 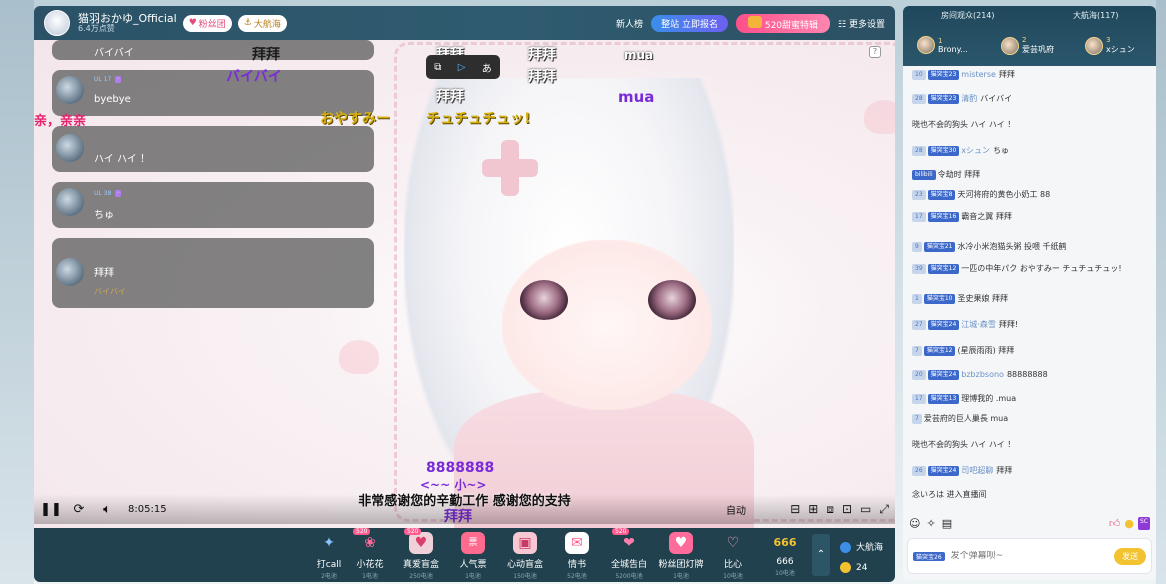 I want to click on signup-badge: 整站 立即报名, so click(x=689, y=23).